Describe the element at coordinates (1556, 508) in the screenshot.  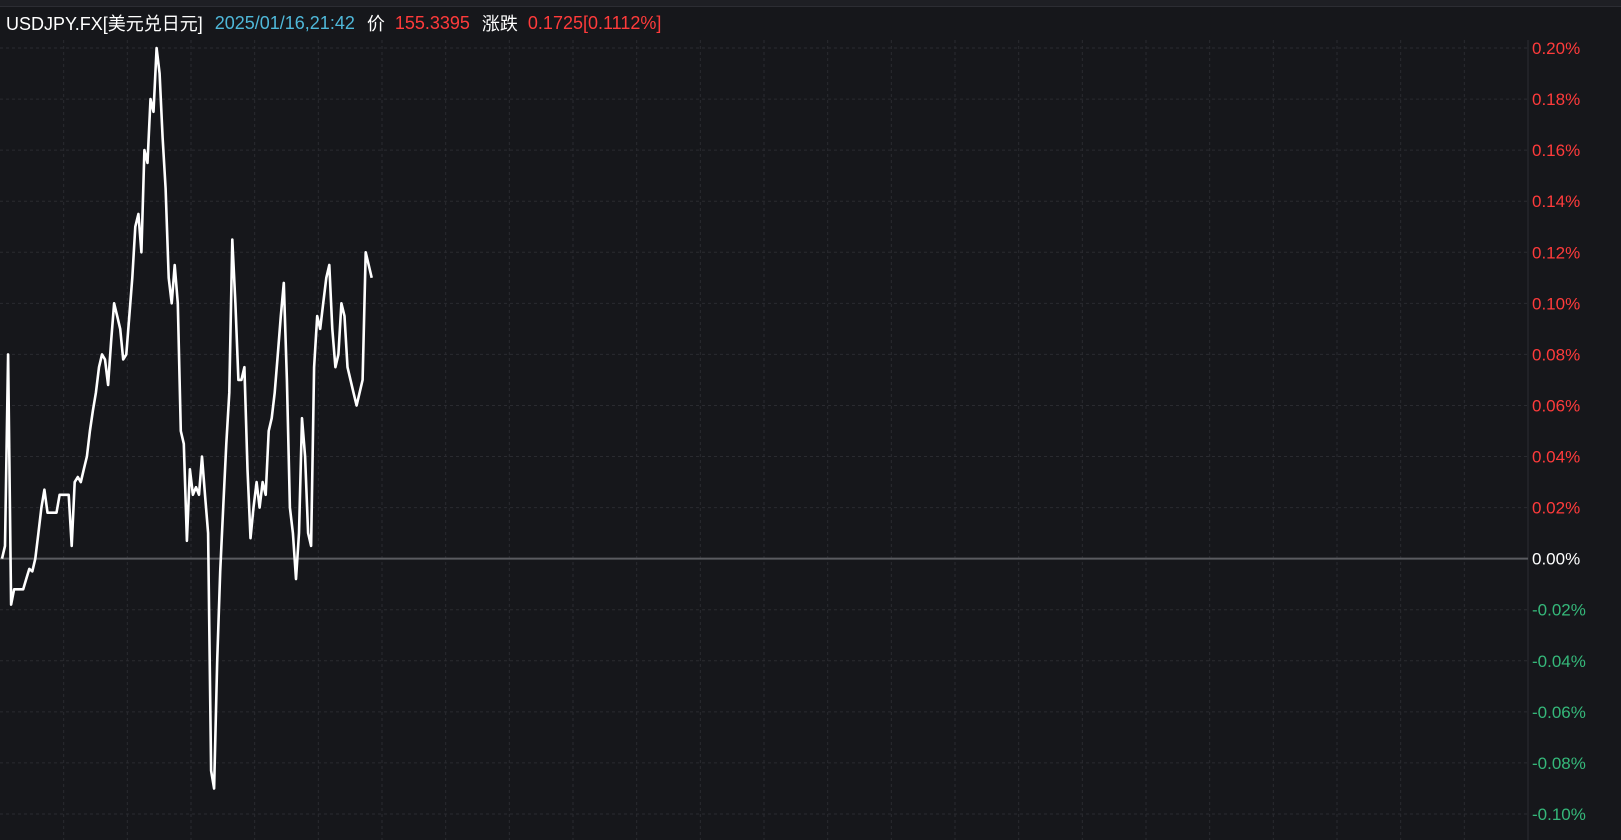
I see `y-tick-label: 0.02%` at that location.